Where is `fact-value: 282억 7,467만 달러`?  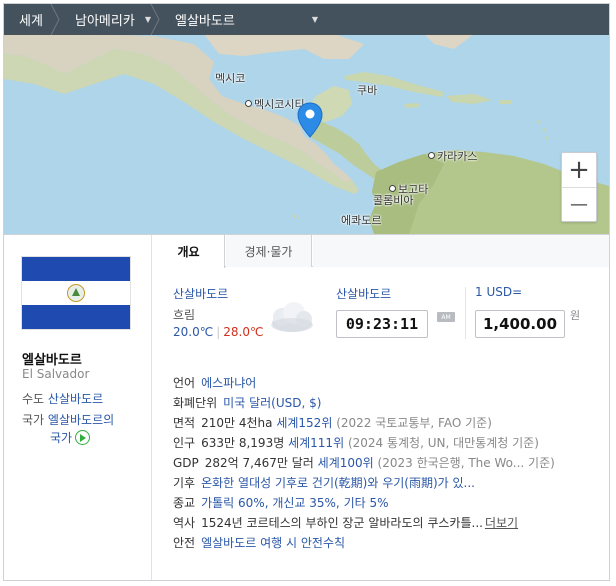 fact-value: 282억 7,467만 달러 is located at coordinates (259, 463).